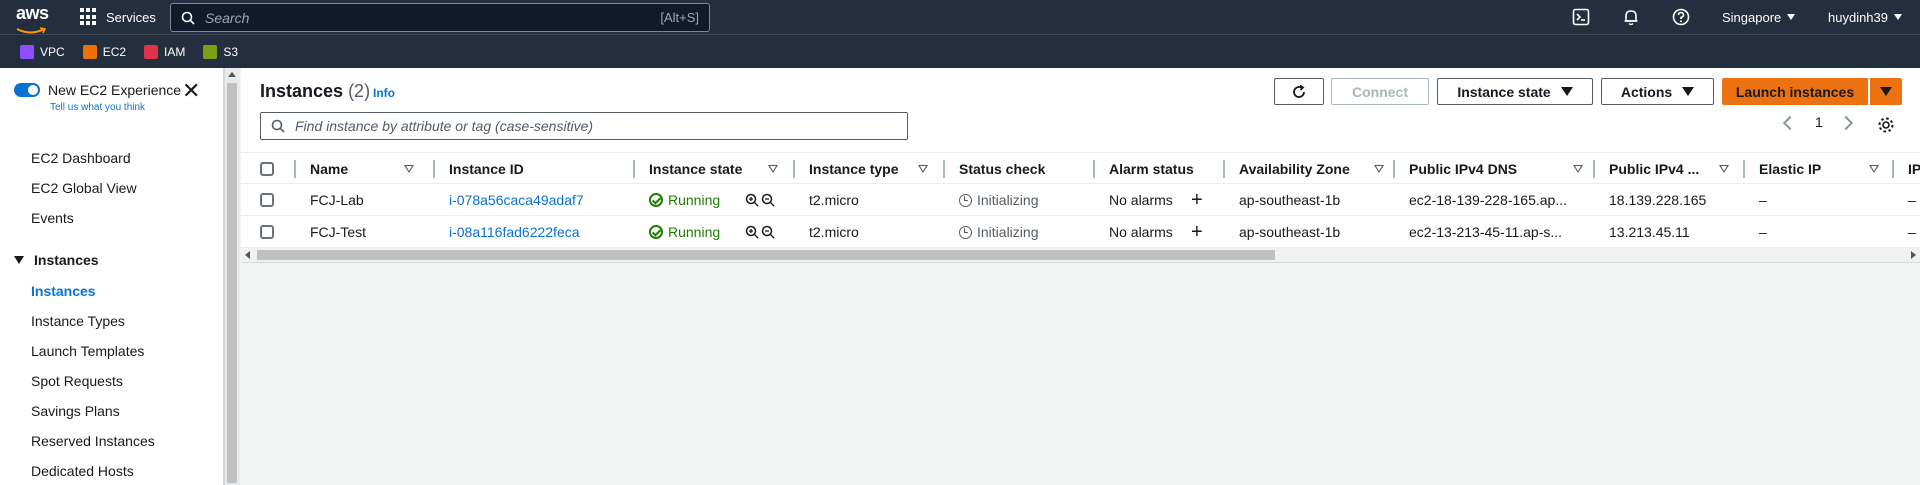 The width and height of the screenshot is (1920, 485). Describe the element at coordinates (191, 91) in the screenshot. I see `close-icon: ✕` at that location.